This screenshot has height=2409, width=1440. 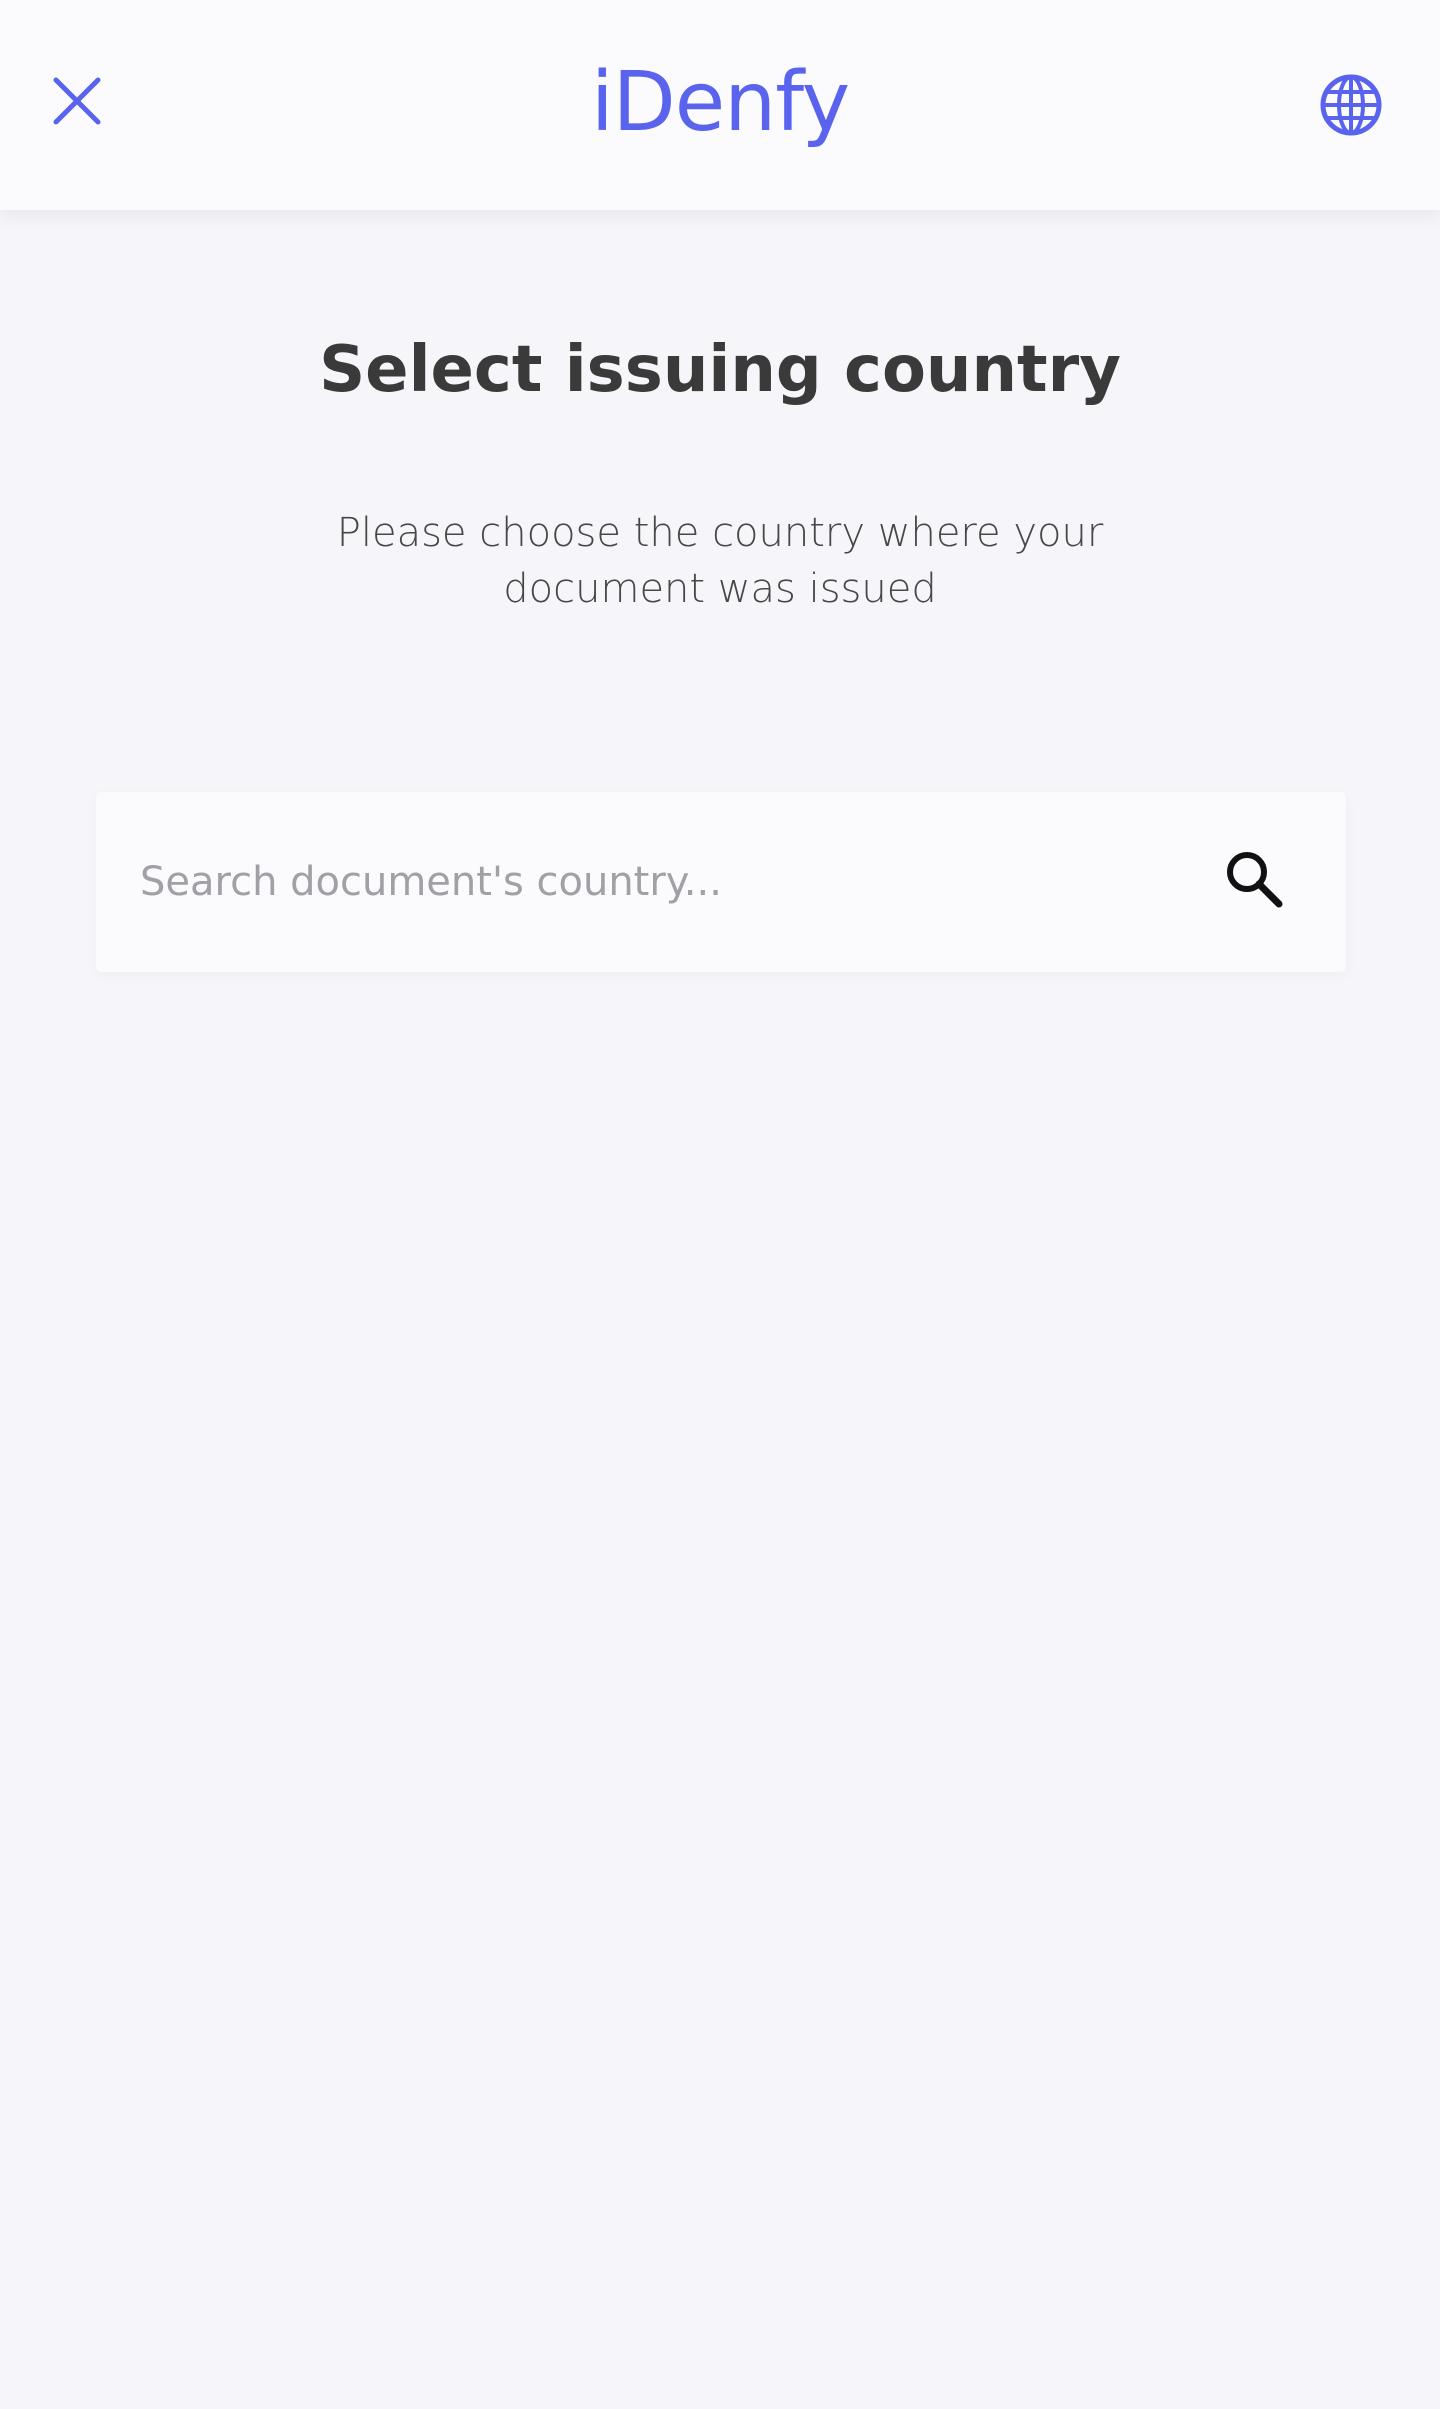 I want to click on page-title: Select issuing country, so click(x=720, y=370).